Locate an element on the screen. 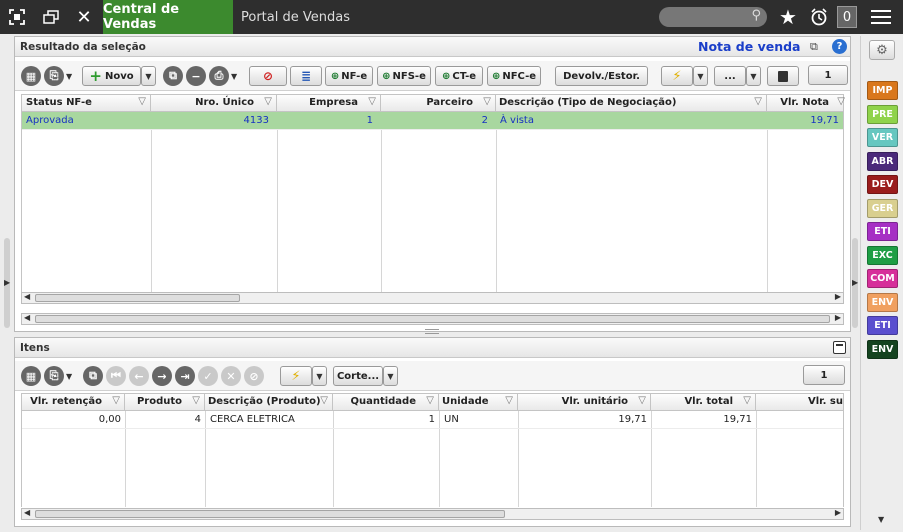 Image resolution: width=903 pixels, height=532 pixels. sidebar-tag-ger: GER is located at coordinates (882, 208).